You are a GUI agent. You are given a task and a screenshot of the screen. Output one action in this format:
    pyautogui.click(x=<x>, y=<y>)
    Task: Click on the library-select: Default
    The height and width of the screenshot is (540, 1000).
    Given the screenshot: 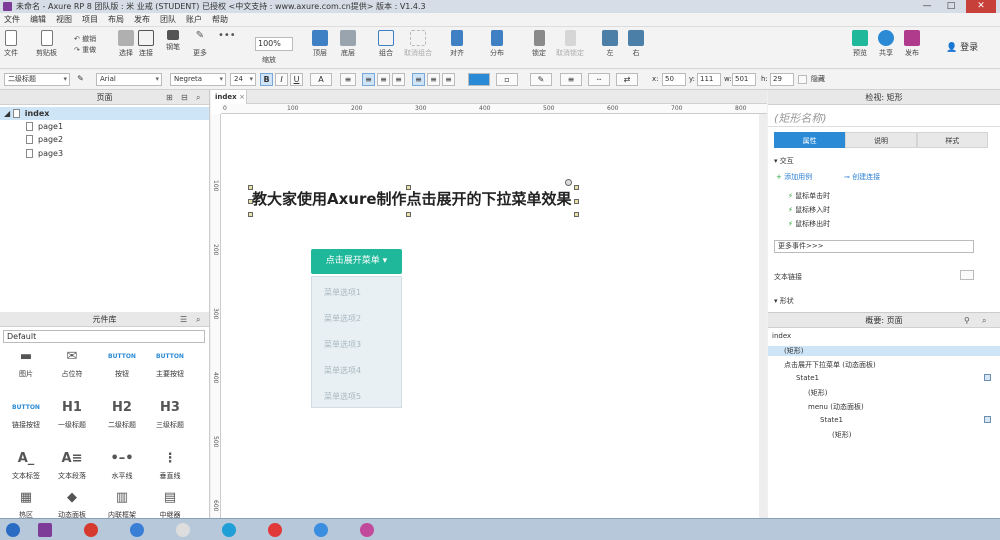 What is the action you would take?
    pyautogui.click(x=104, y=336)
    